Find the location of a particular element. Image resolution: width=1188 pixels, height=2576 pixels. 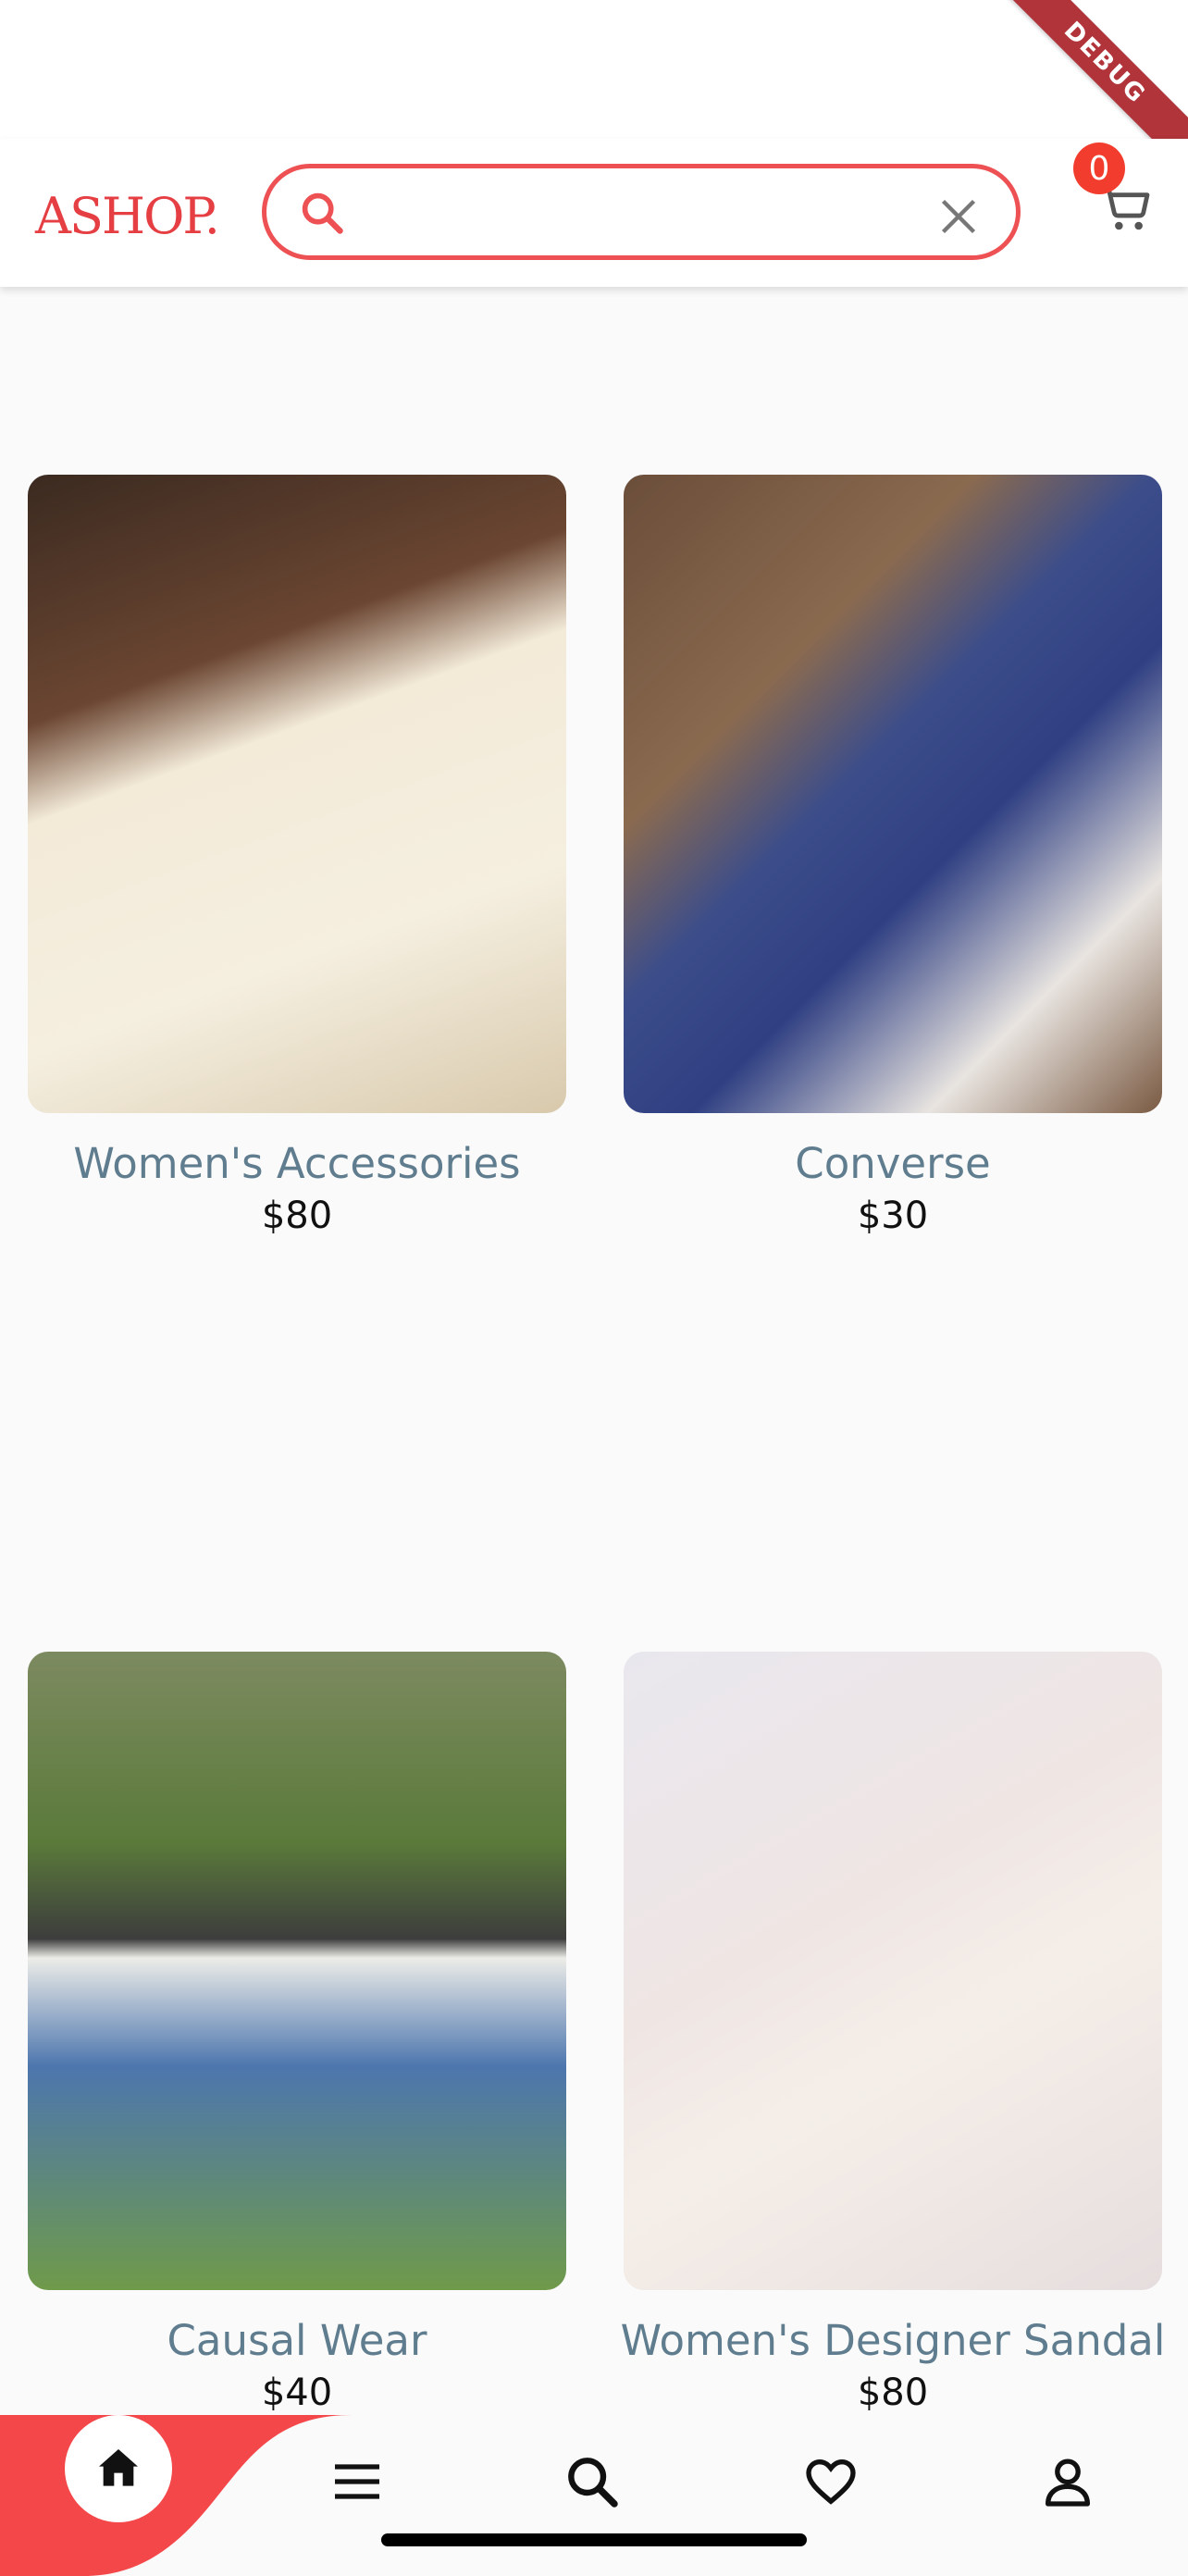

app-logo: ASHOP. is located at coordinates (127, 216).